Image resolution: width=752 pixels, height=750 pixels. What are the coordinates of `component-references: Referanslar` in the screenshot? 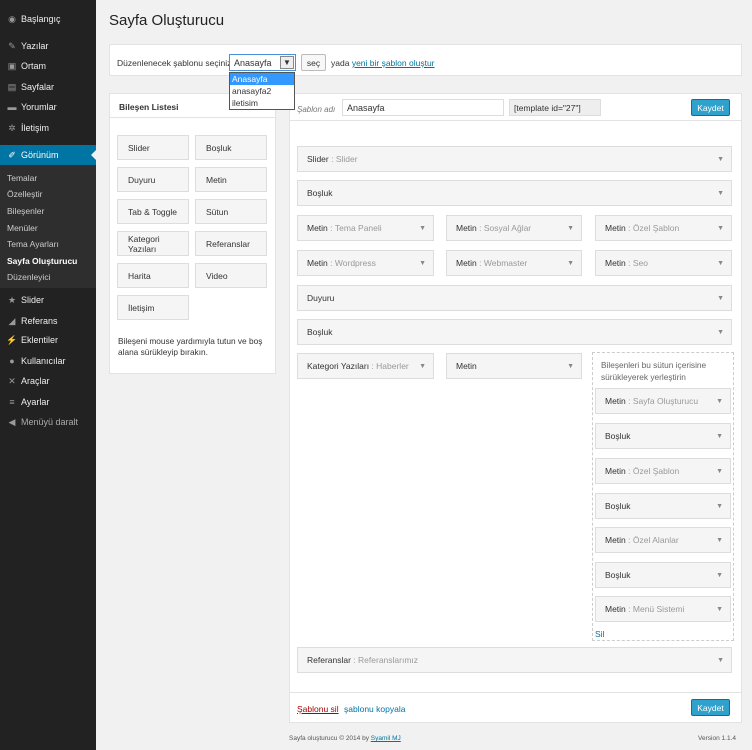 It's located at (231, 243).